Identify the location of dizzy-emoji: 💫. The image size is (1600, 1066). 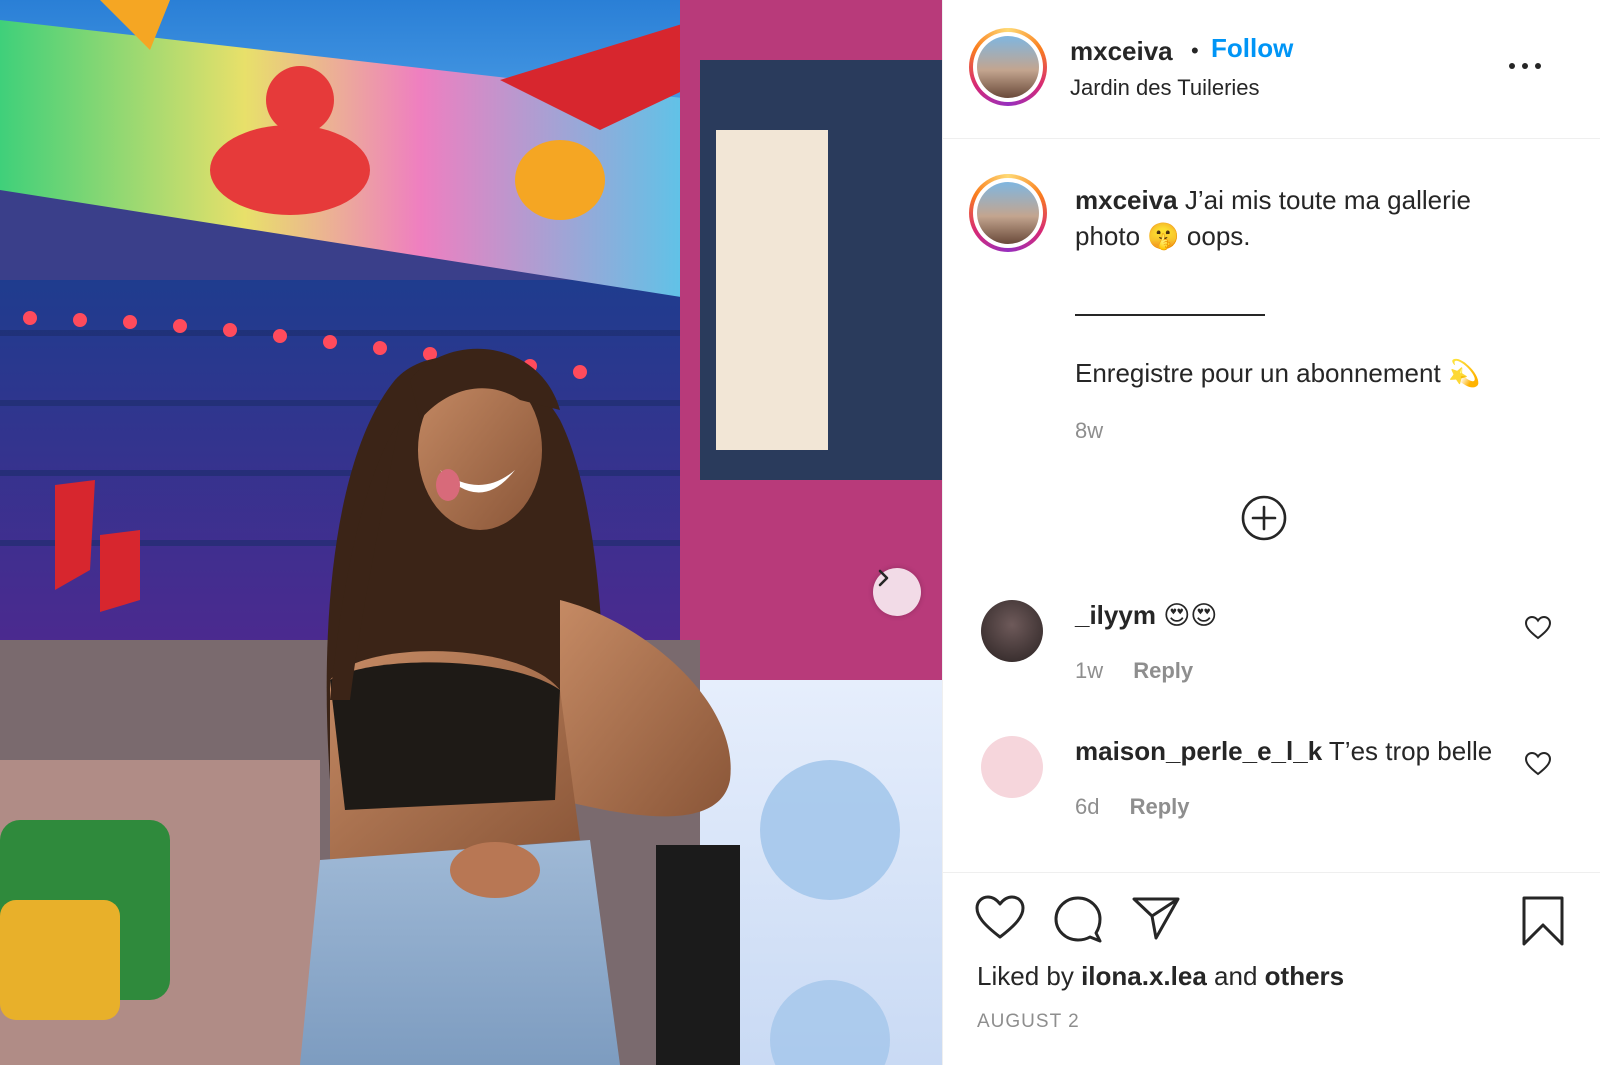
(1464, 374).